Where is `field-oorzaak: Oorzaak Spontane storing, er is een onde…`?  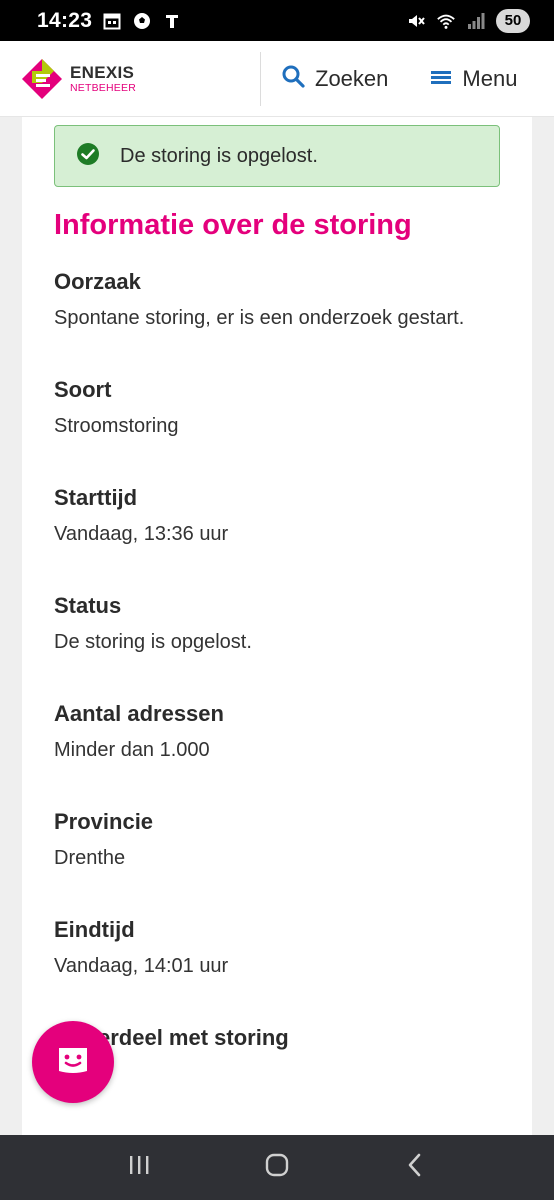
field-oorzaak: Oorzaak Spontane storing, er is een onde… is located at coordinates (259, 299).